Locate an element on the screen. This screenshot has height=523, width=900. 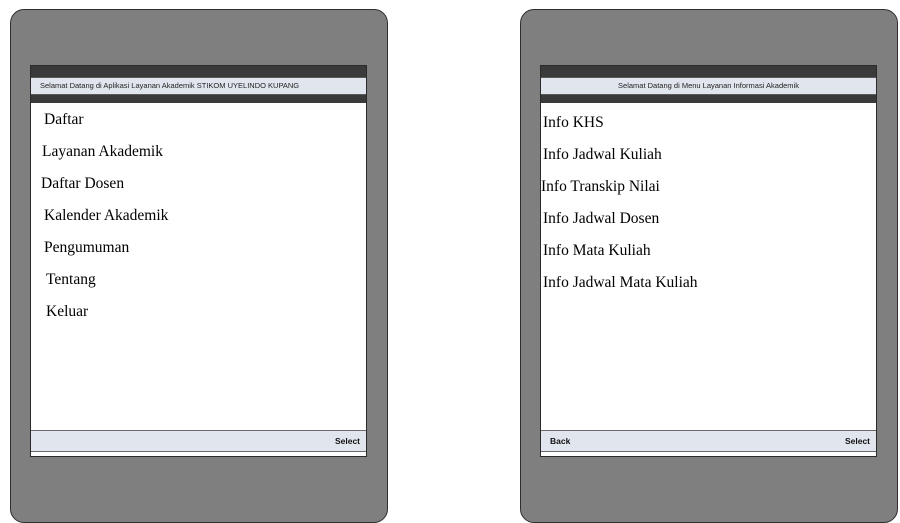
softkey-bar: Back Select is located at coordinates (708, 441).